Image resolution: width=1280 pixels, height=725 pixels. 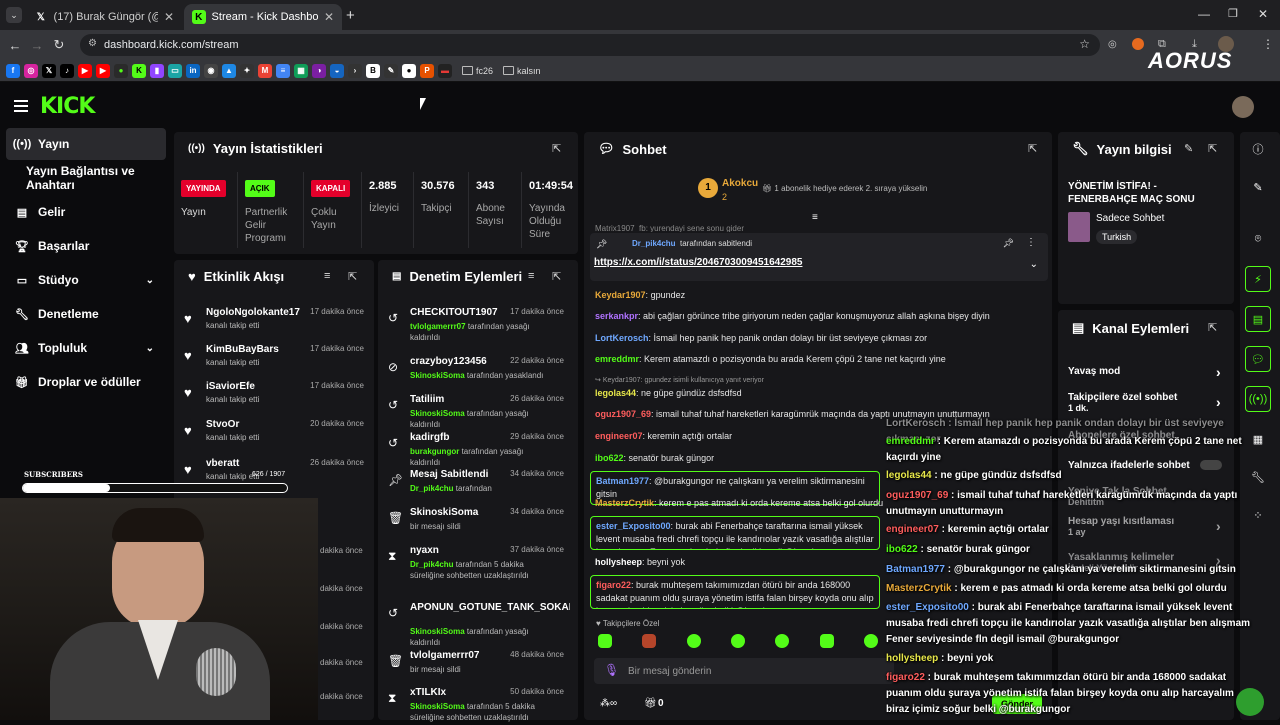 I want to click on facebook-bookmark-icon: f, so click(x=13, y=70).